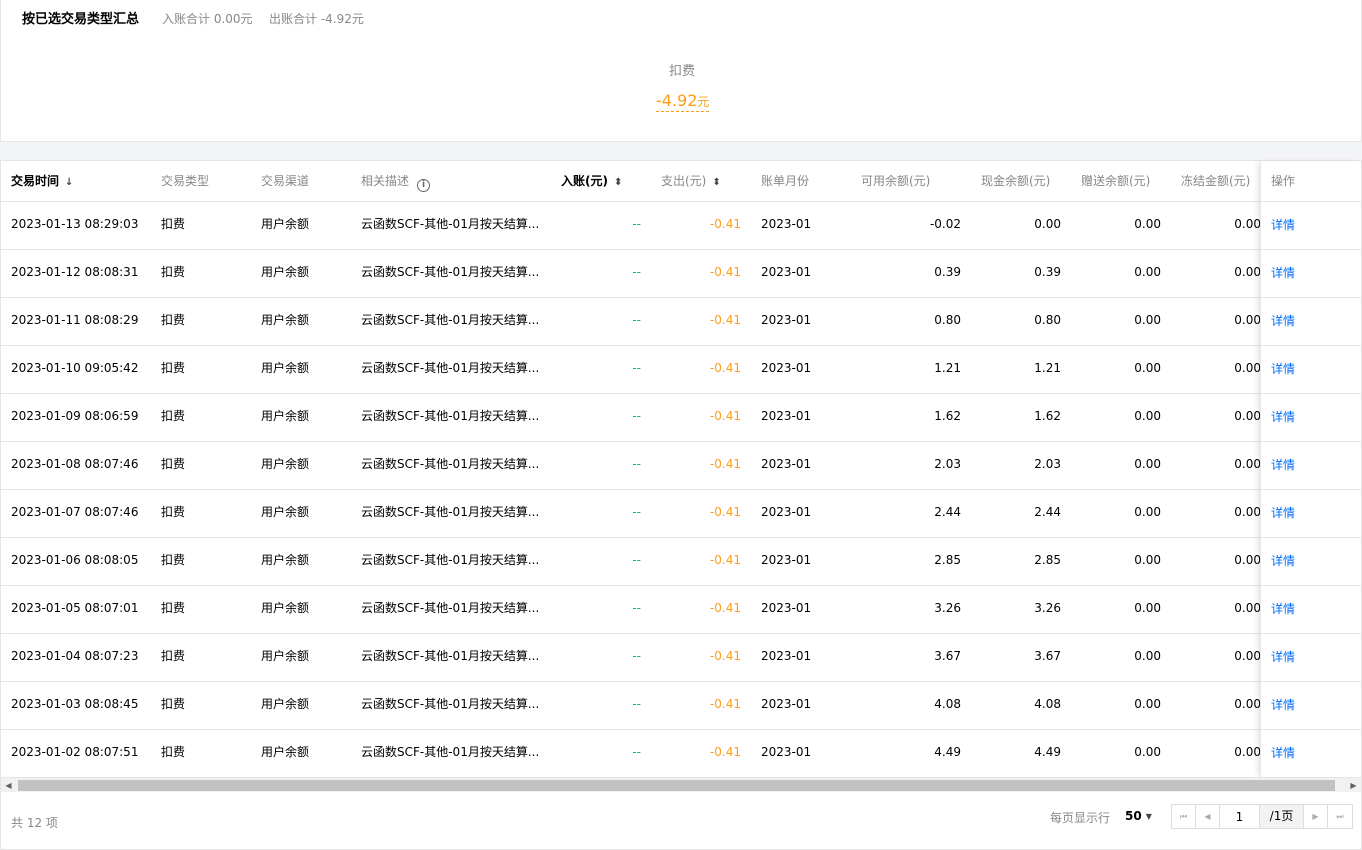  I want to click on summary-card-unit: 元, so click(703, 102).